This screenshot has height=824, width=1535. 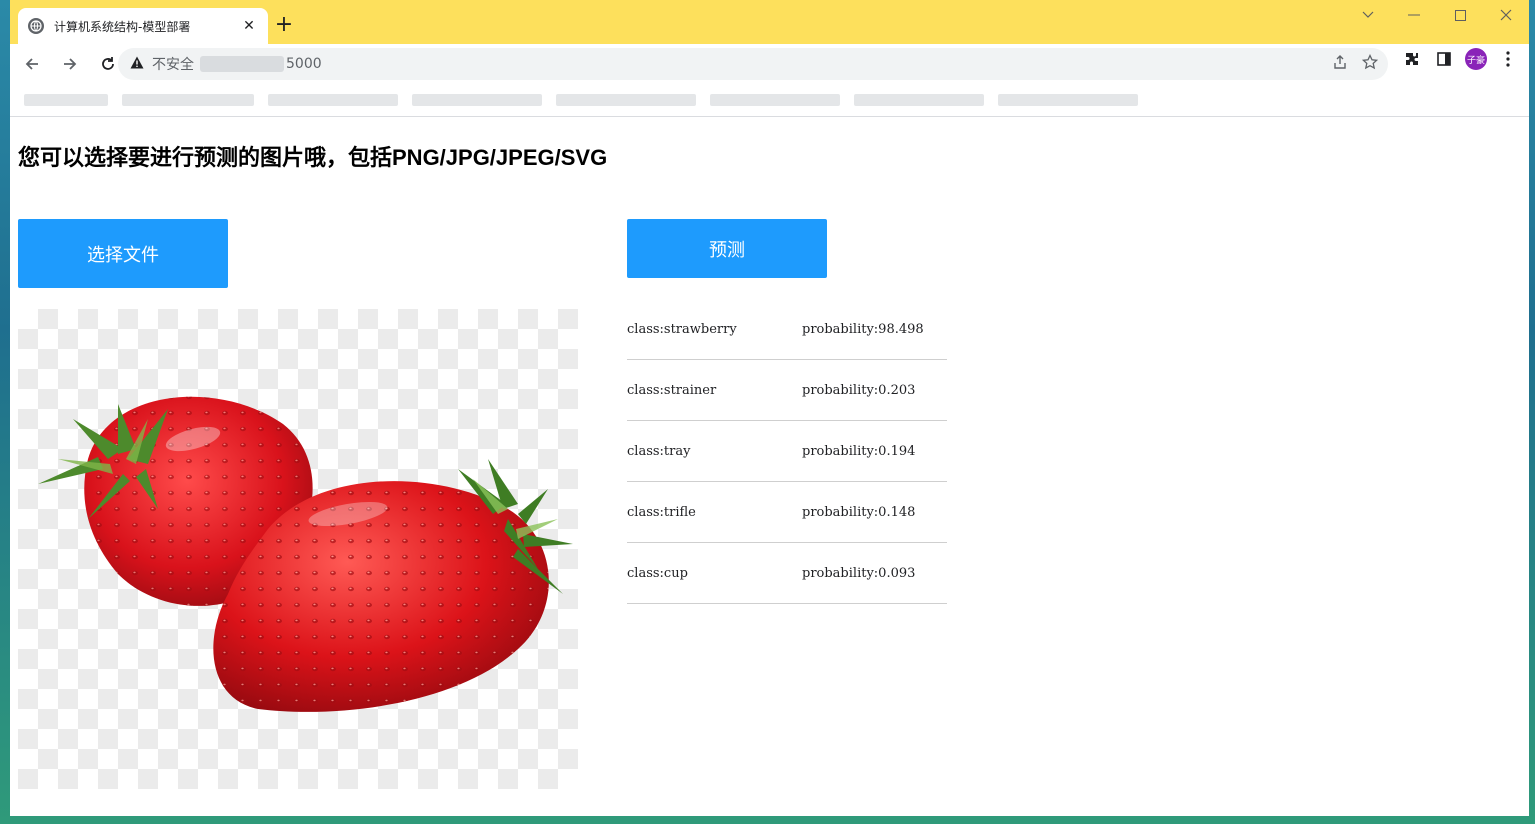 I want to click on predict-button: 预测, so click(x=727, y=248).